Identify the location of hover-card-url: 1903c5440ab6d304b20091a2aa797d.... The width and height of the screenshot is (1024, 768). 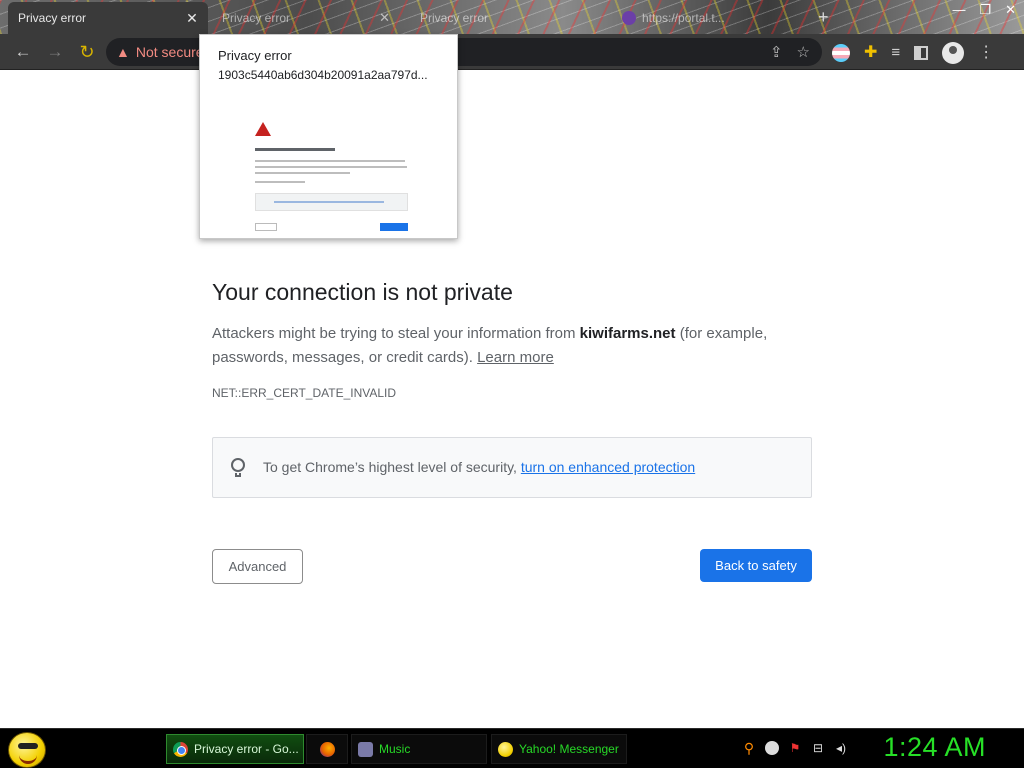
(323, 75).